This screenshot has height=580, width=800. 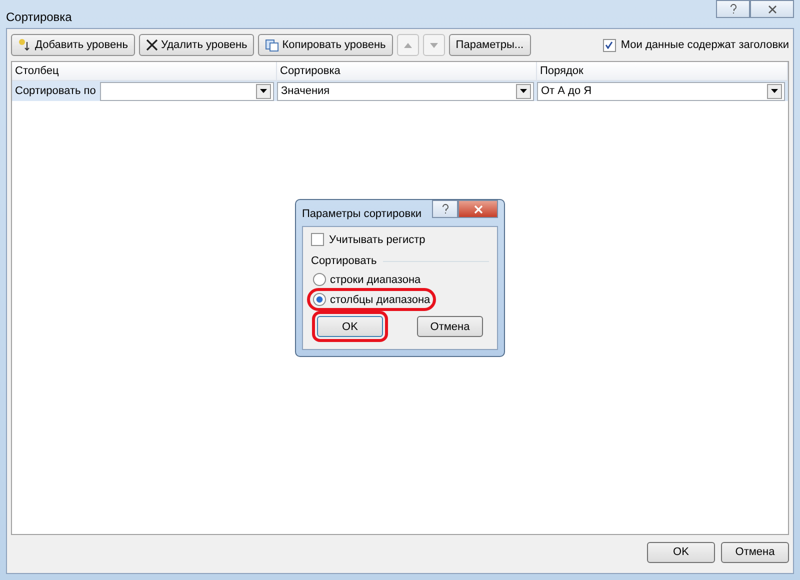 What do you see at coordinates (144, 71) in the screenshot?
I see `column-header: Столбец` at bounding box center [144, 71].